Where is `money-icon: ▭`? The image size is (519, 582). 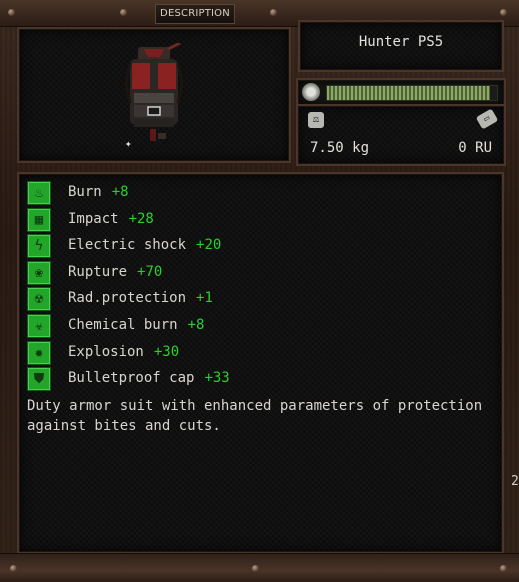 money-icon: ▭ is located at coordinates (487, 119).